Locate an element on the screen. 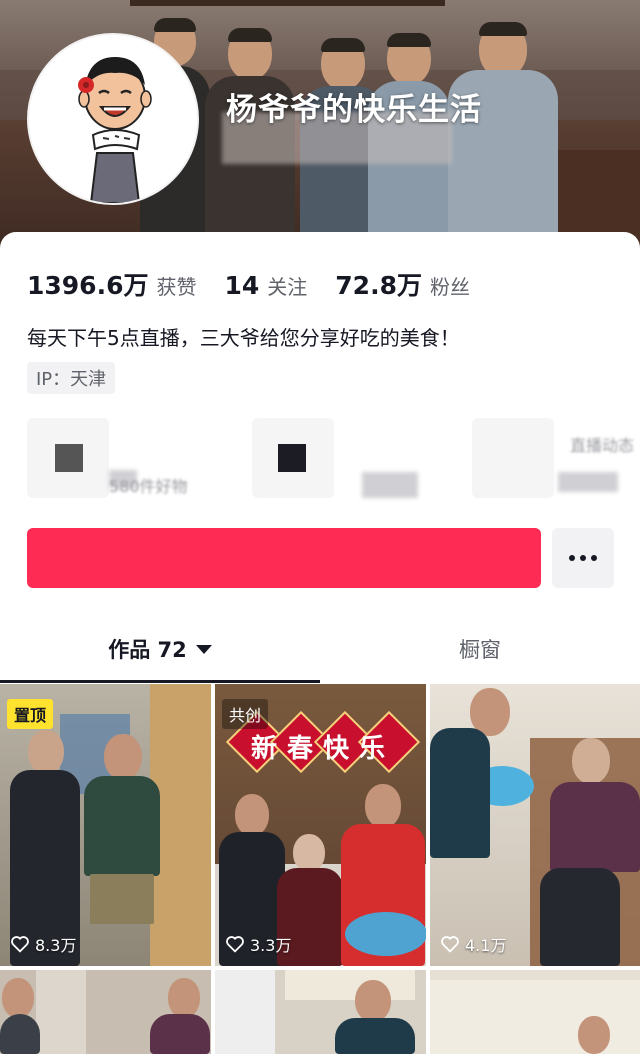 The image size is (640, 1054). stat-followers-label: 粉丝 is located at coordinates (449, 287).